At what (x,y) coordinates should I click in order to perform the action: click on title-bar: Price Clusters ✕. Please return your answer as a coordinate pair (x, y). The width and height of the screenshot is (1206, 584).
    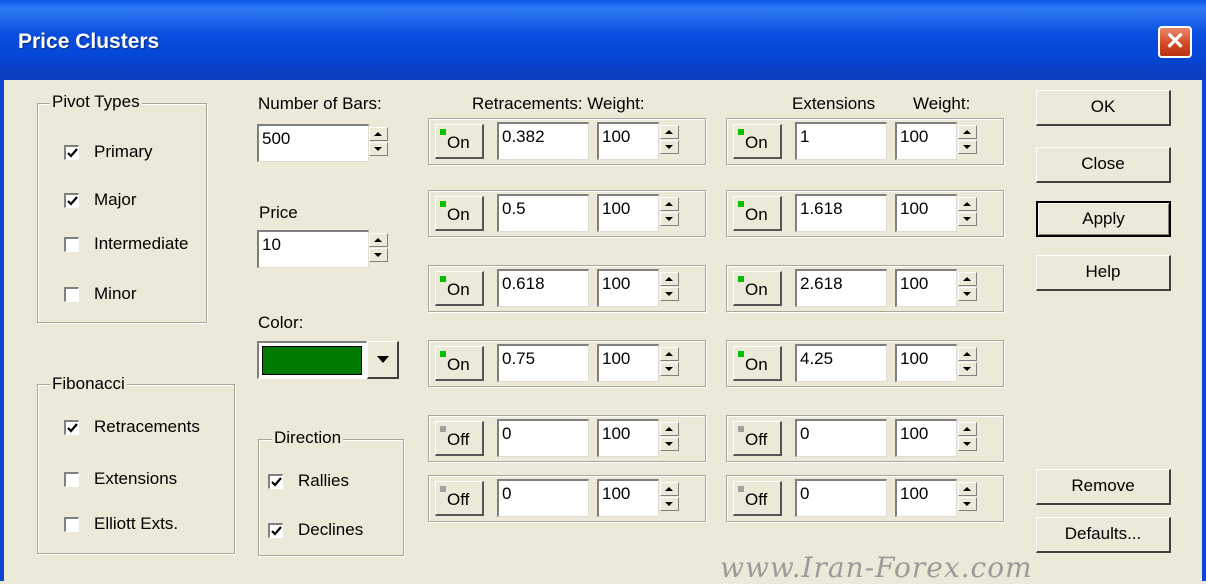
    Looking at the image, I should click on (603, 40).